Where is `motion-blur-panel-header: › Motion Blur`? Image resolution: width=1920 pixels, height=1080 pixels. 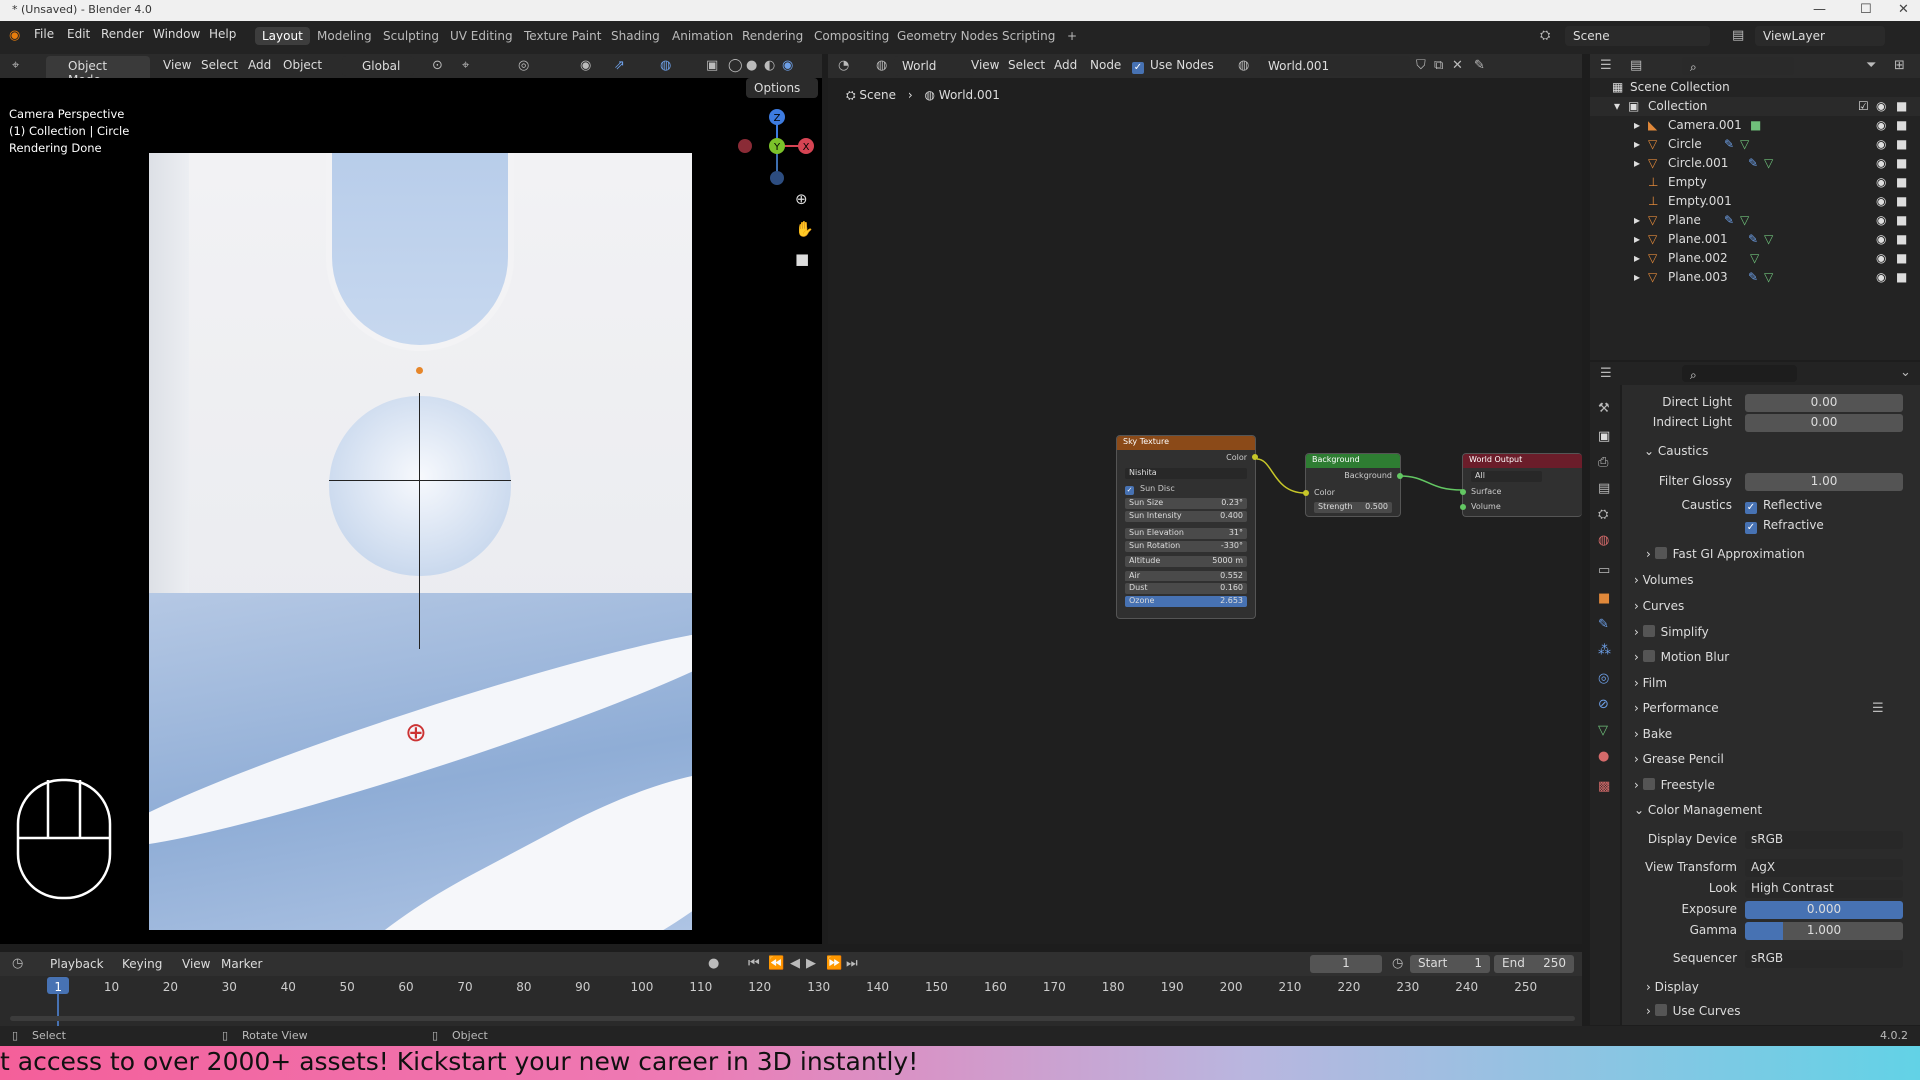
motion-blur-panel-header: › Motion Blur is located at coordinates (1681, 657).